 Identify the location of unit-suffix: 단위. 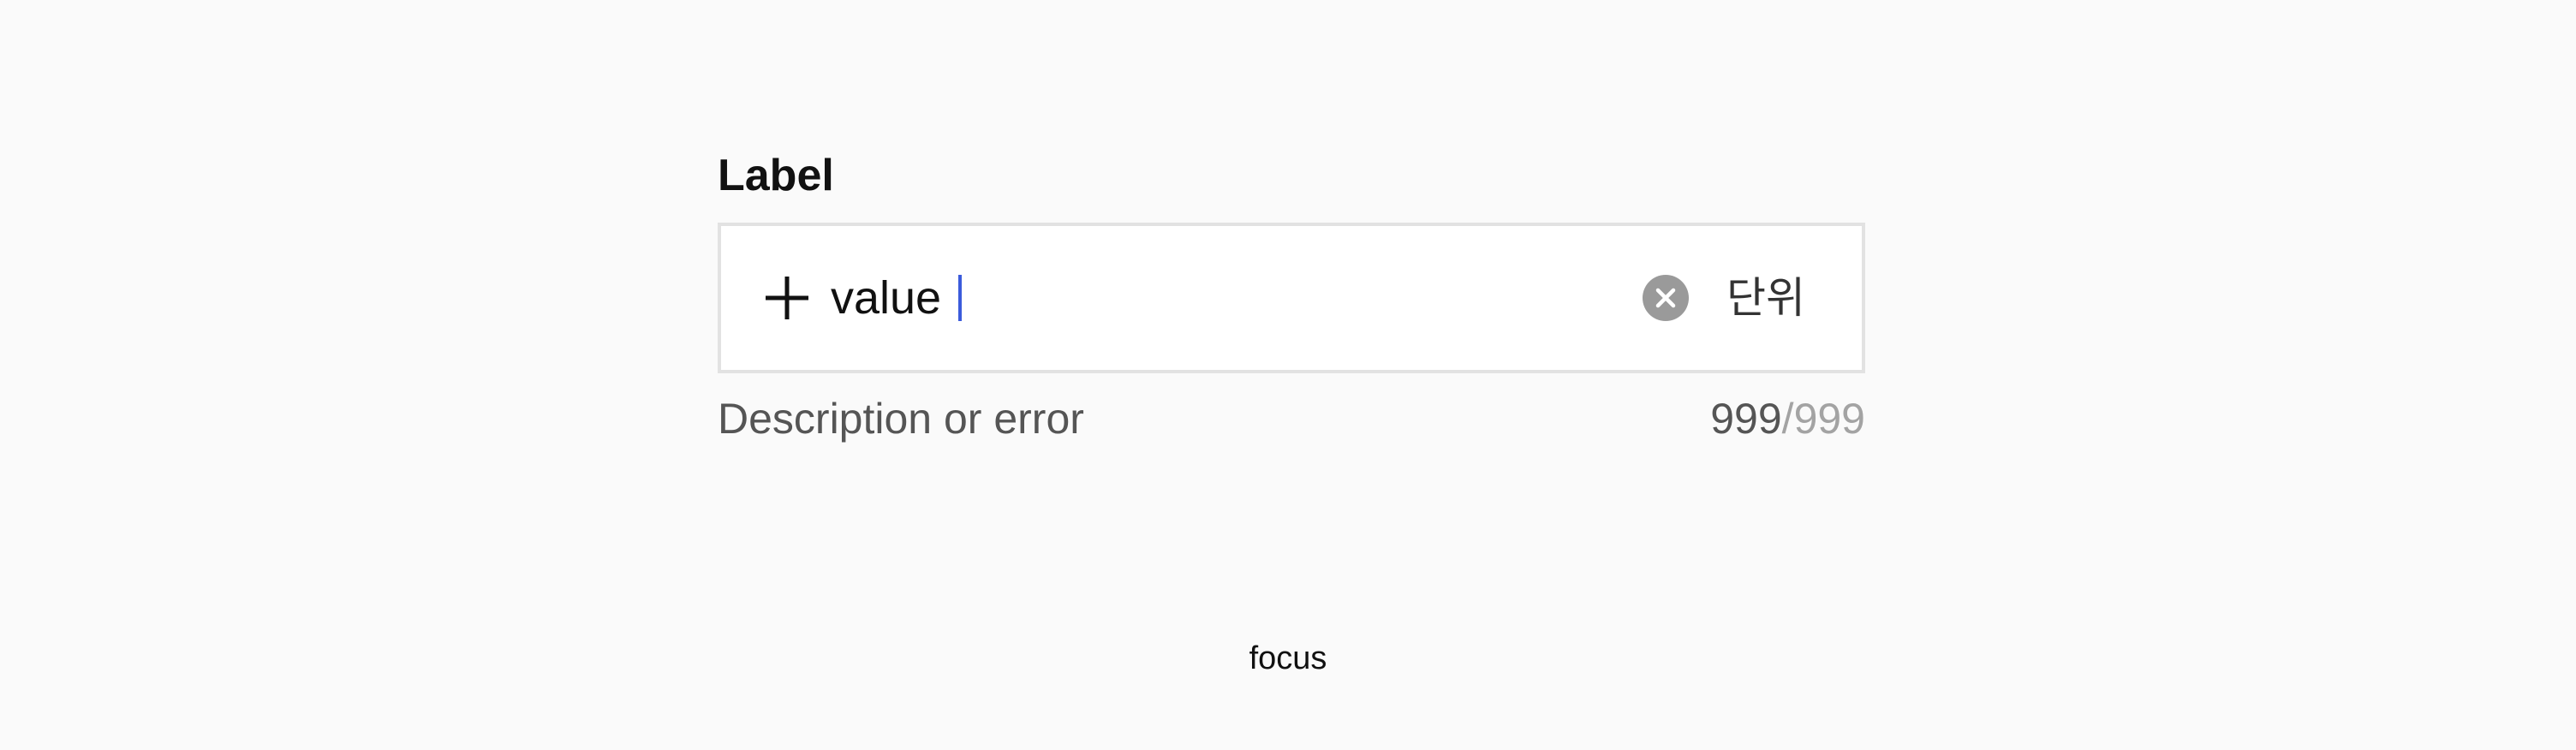
(1766, 298).